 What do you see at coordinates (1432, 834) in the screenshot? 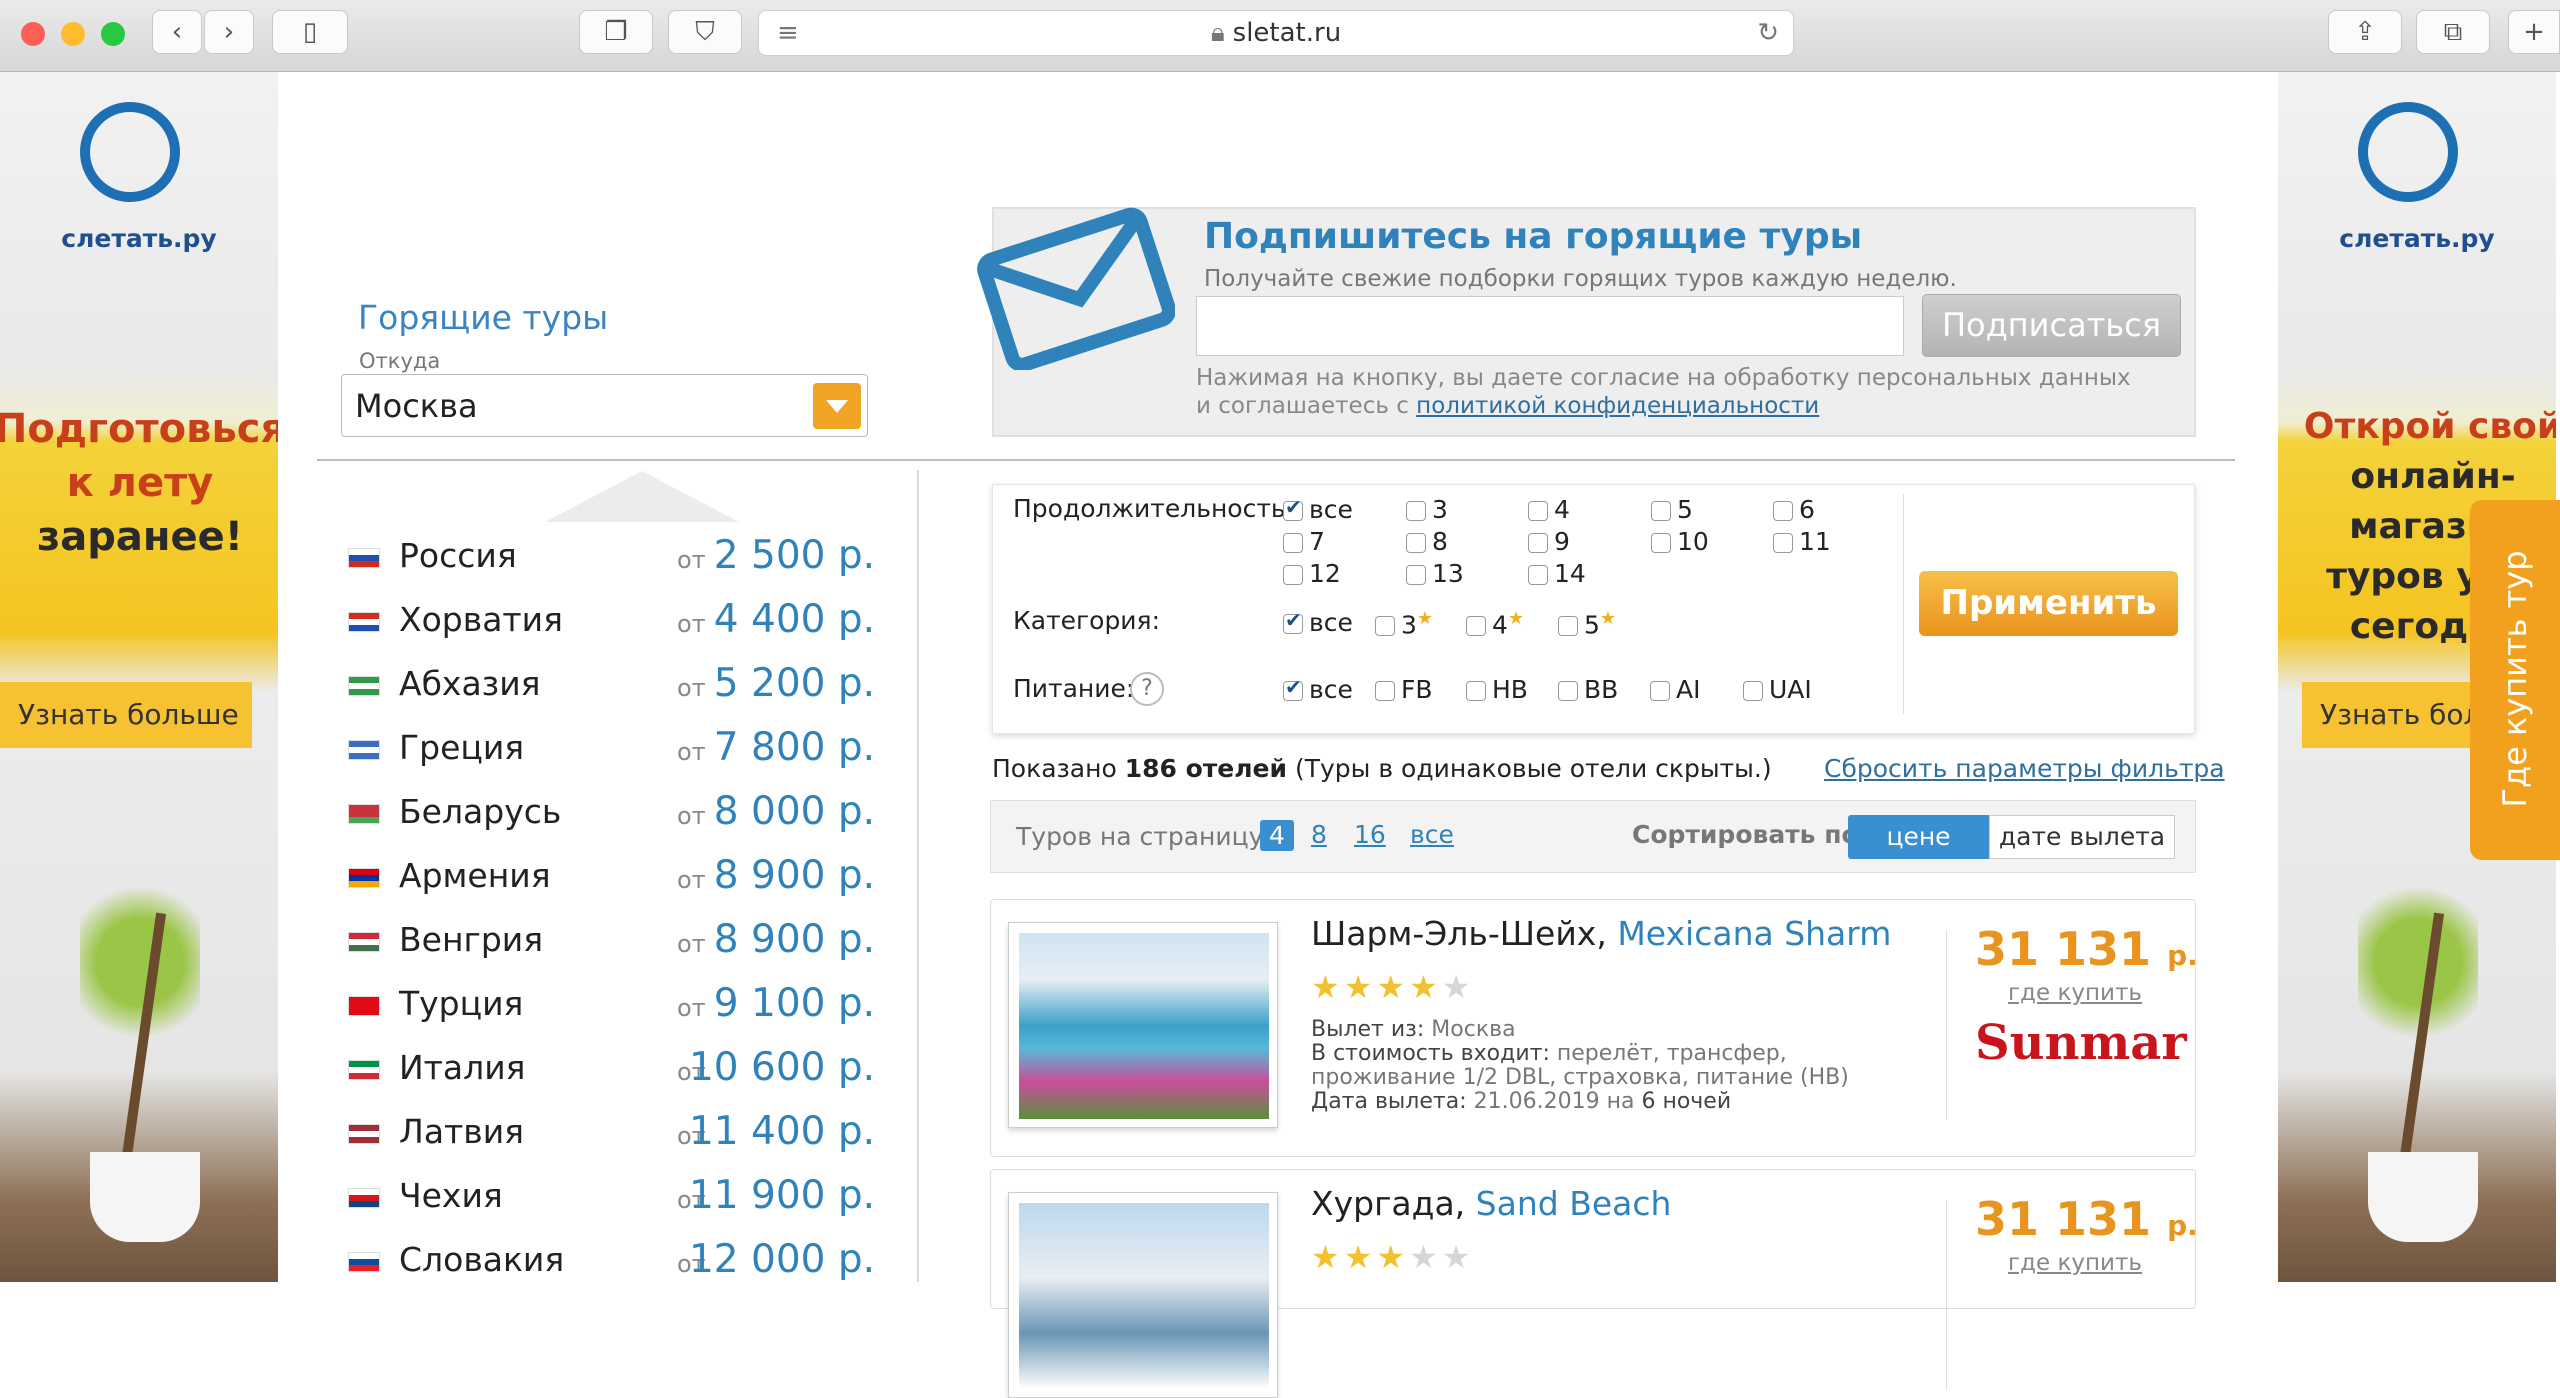
I see `per-page-option: все` at bounding box center [1432, 834].